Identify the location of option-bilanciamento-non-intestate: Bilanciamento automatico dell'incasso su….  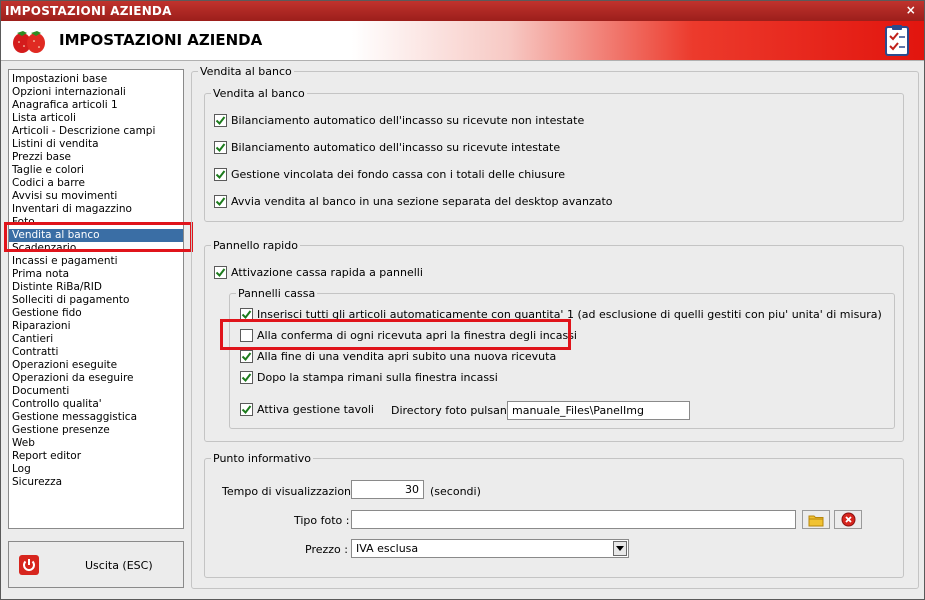
(399, 120).